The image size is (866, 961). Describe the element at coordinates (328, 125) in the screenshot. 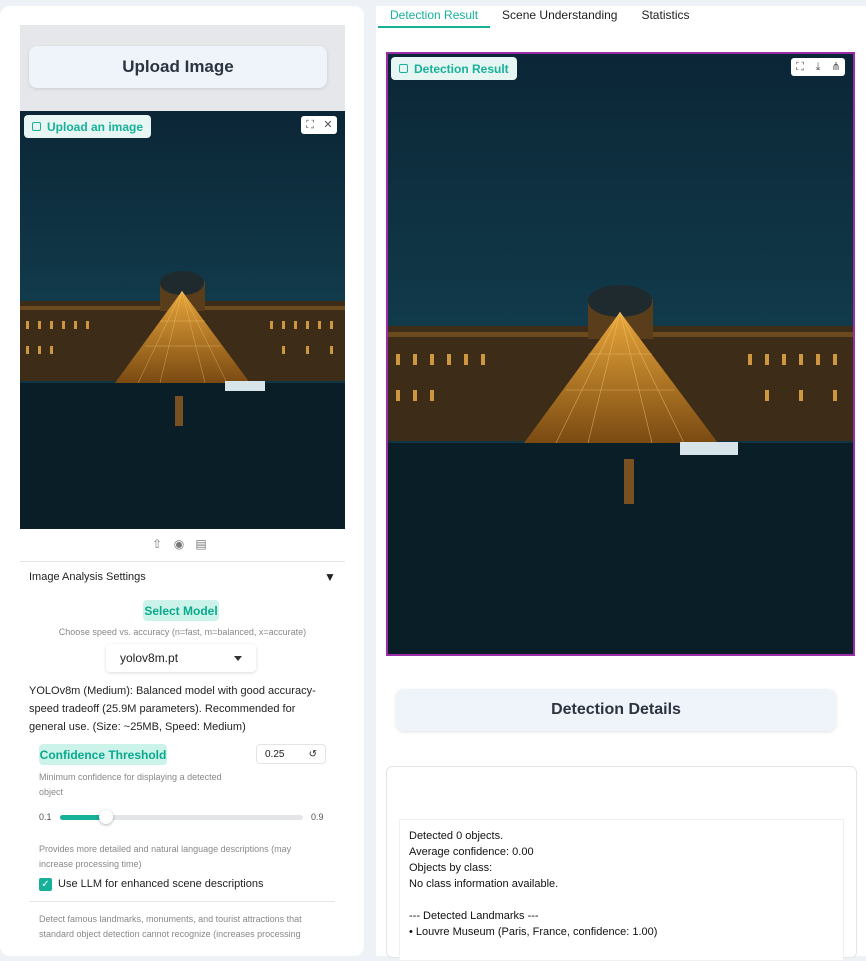

I see `close-icon: ✕` at that location.